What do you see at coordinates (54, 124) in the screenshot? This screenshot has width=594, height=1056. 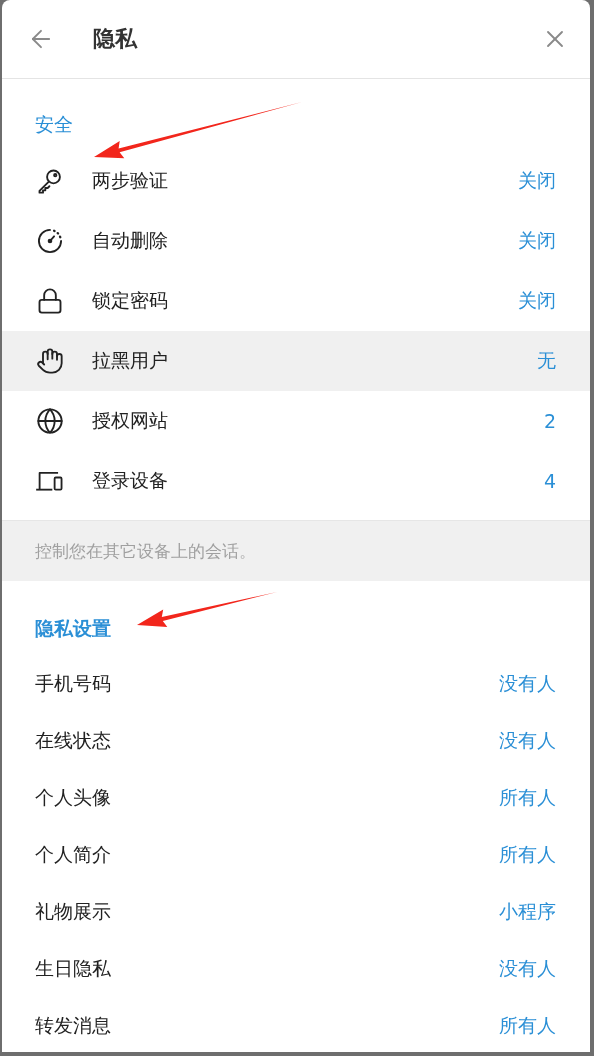 I see `section-title: 安全` at bounding box center [54, 124].